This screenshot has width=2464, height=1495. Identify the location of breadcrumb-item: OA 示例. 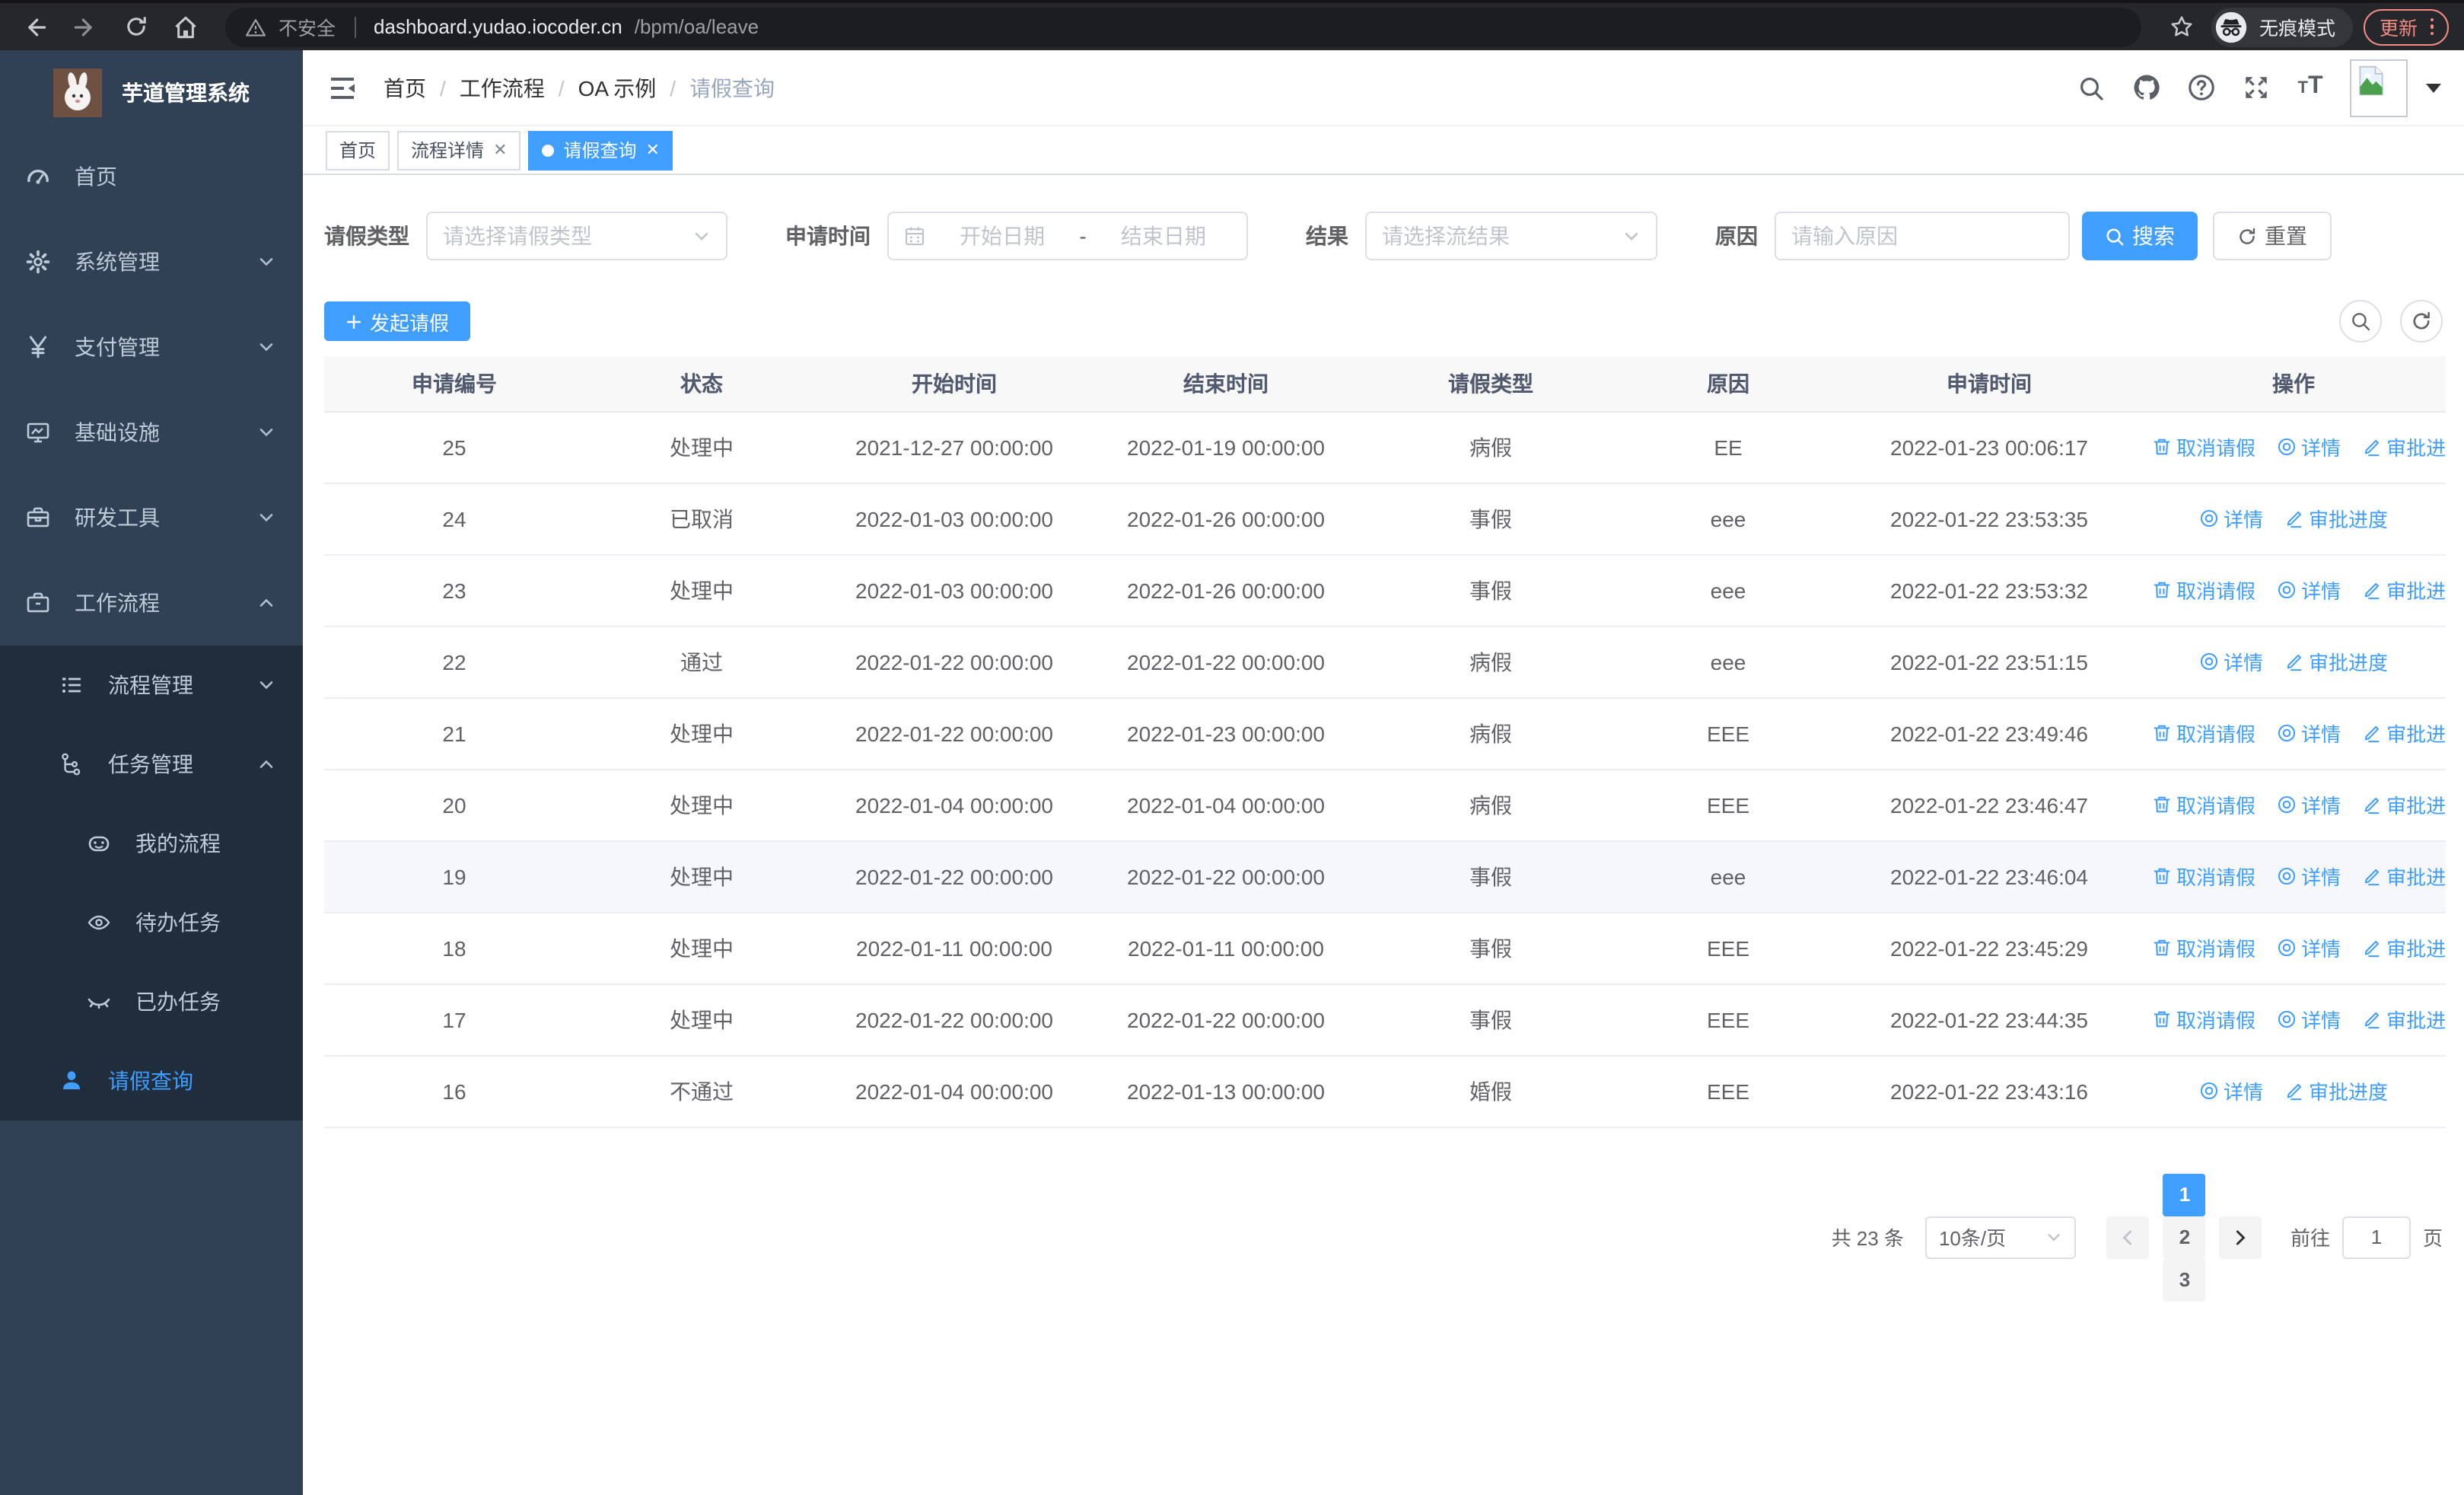
(617, 88).